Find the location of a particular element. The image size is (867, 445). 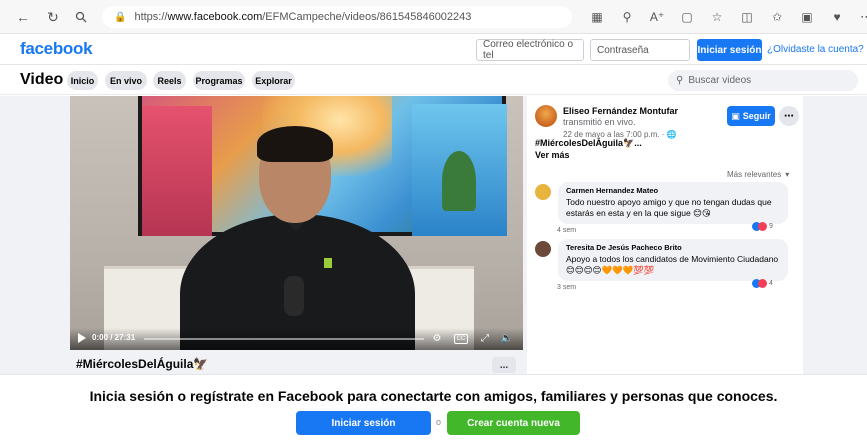

shirt-logo is located at coordinates (328, 263).